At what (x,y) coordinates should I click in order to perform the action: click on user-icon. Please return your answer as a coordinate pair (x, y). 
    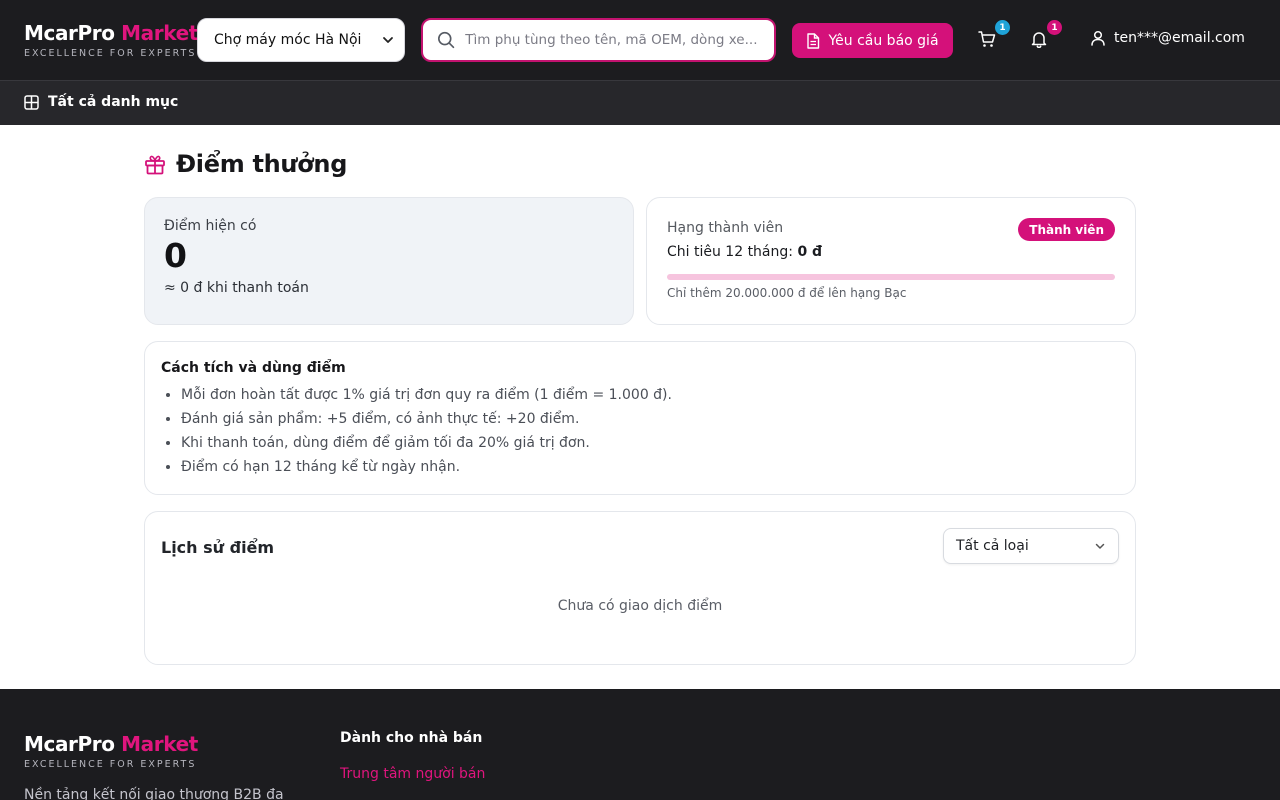
    Looking at the image, I should click on (1098, 38).